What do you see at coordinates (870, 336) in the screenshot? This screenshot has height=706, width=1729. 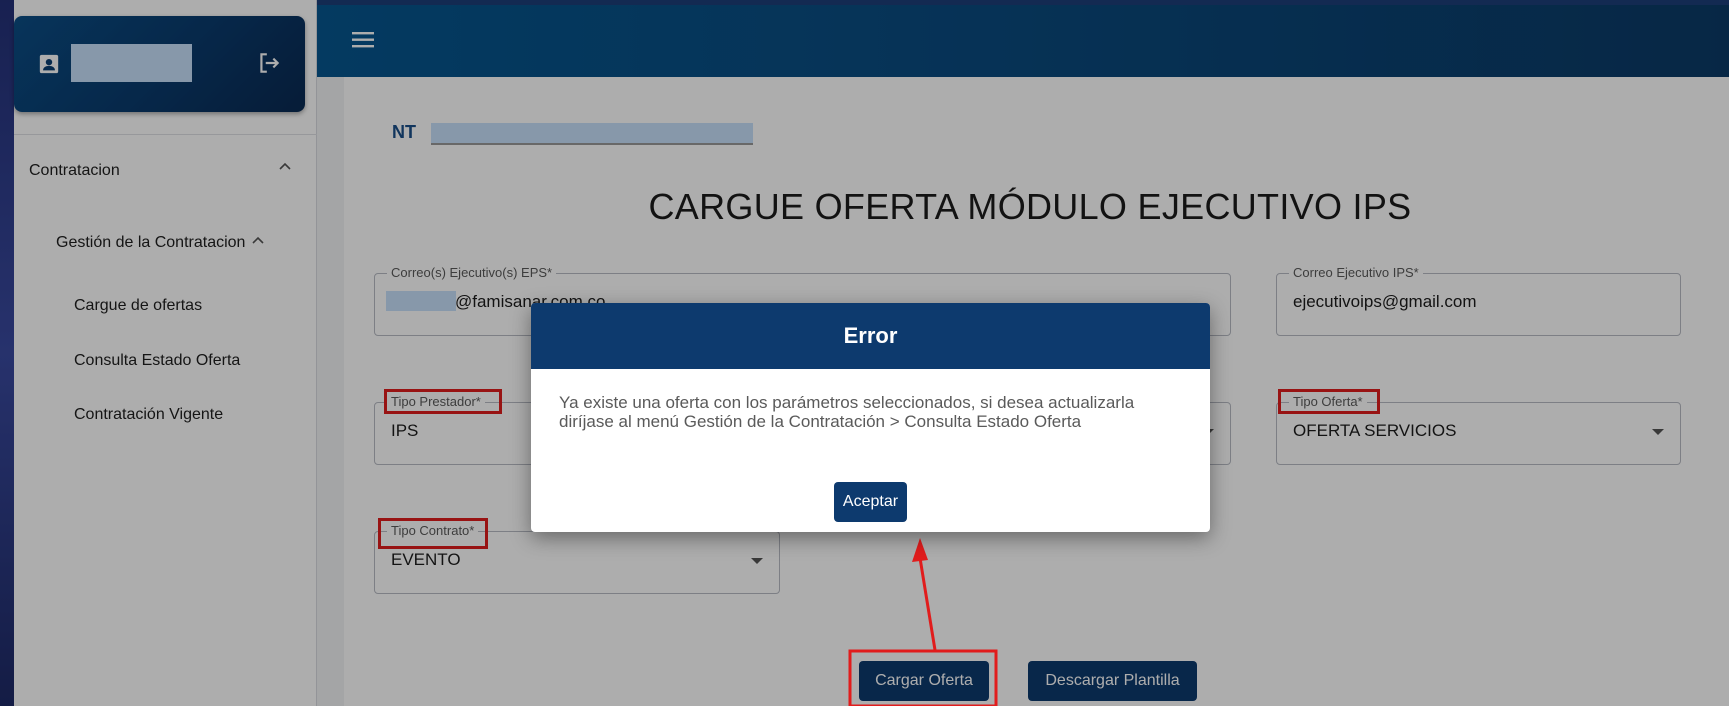 I see `dialog-title: Error` at bounding box center [870, 336].